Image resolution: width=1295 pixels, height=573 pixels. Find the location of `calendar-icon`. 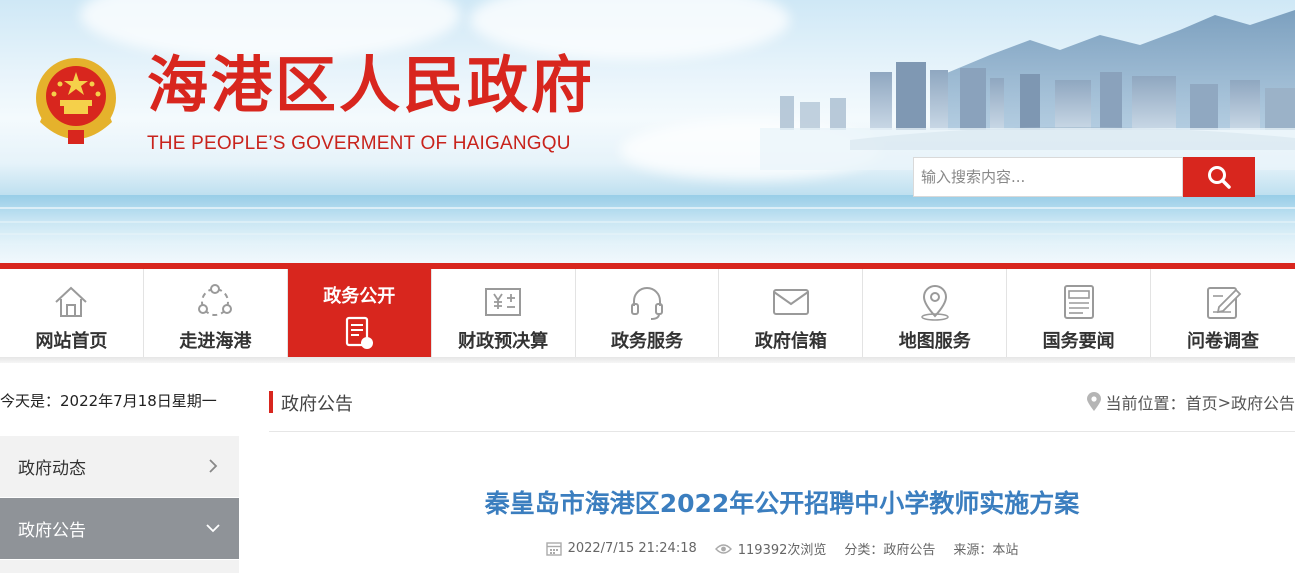

calendar-icon is located at coordinates (553, 549).